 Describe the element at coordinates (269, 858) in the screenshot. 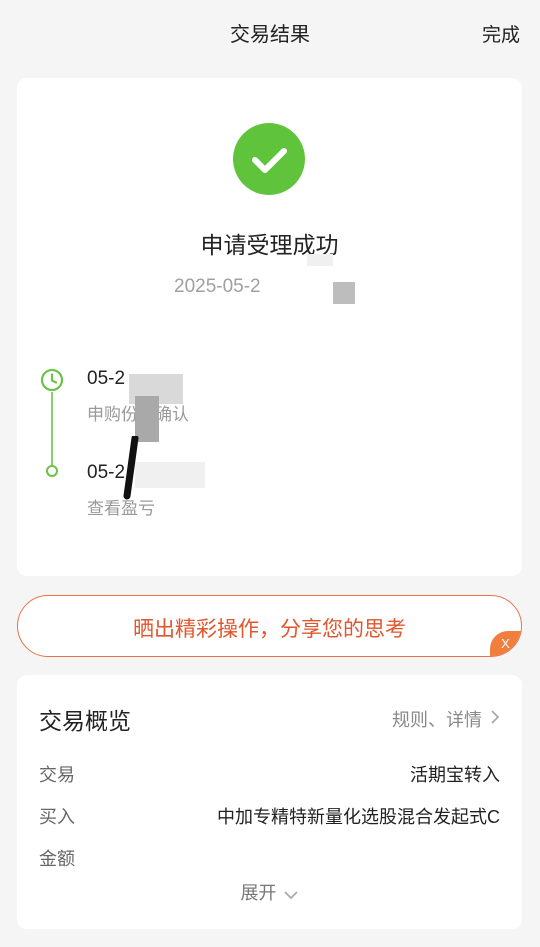

I see `overview-row: 金额` at that location.